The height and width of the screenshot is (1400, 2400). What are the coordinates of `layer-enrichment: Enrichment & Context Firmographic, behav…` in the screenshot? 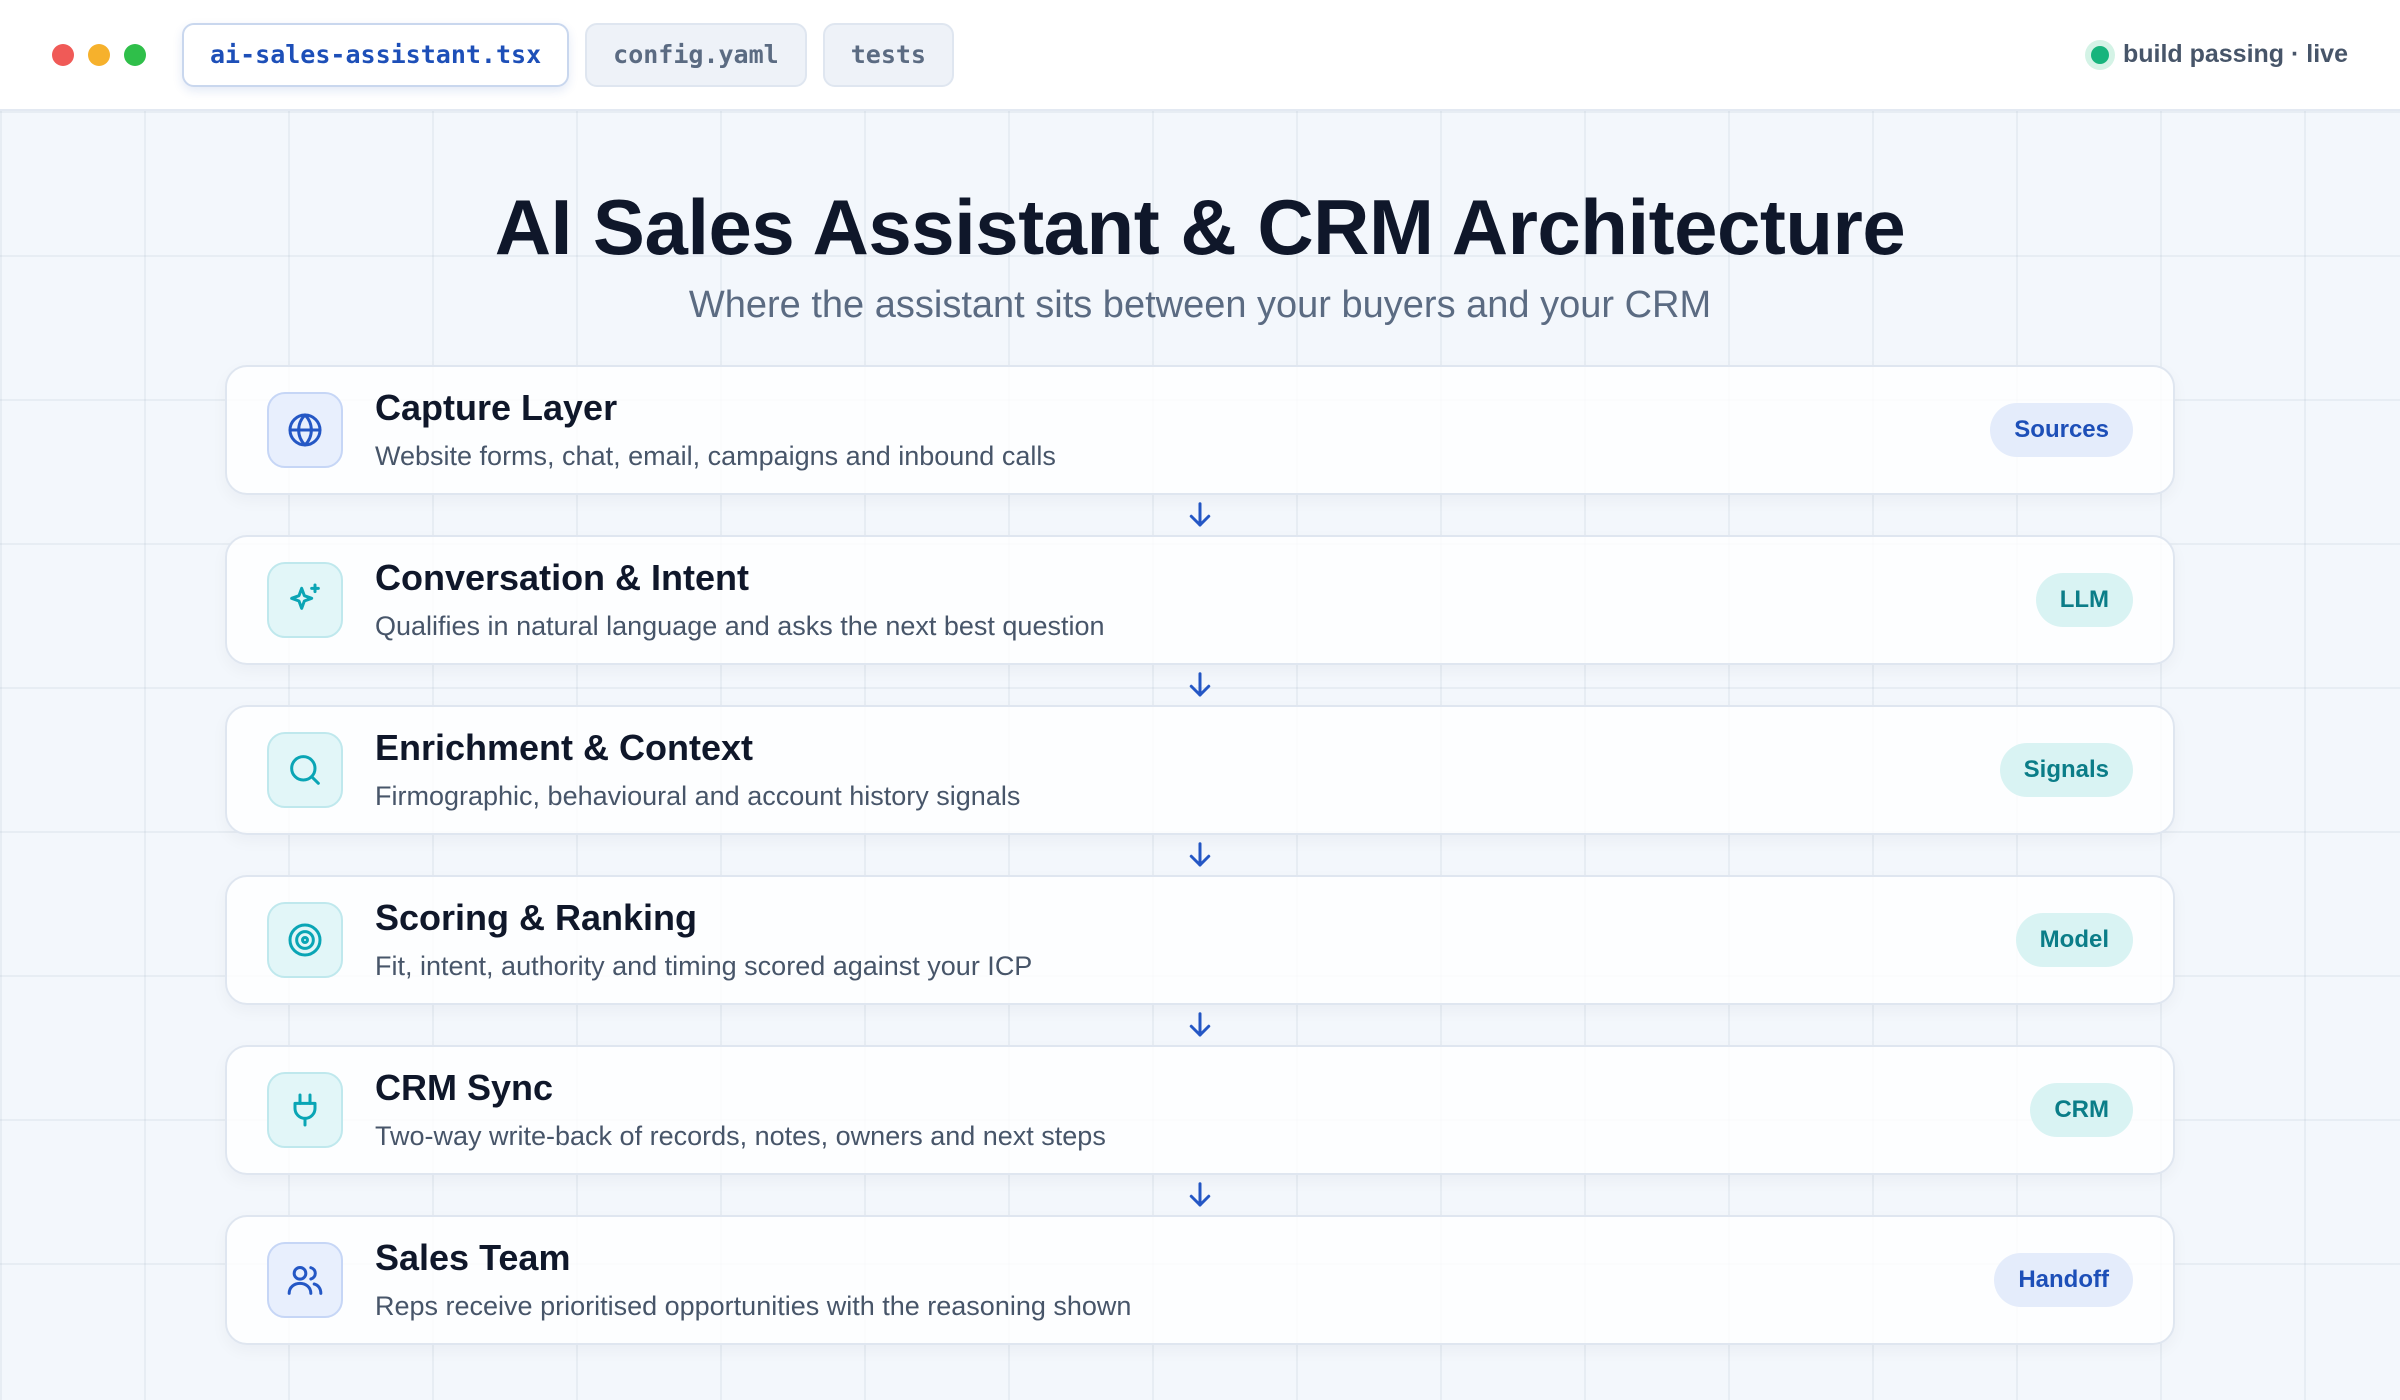 It's located at (1200, 770).